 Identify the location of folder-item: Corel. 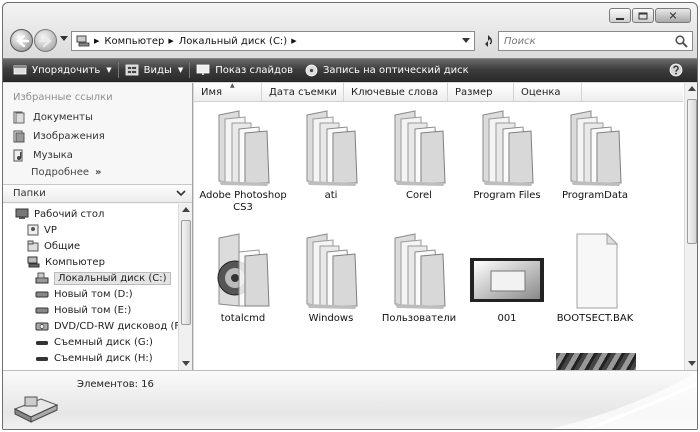
(419, 162).